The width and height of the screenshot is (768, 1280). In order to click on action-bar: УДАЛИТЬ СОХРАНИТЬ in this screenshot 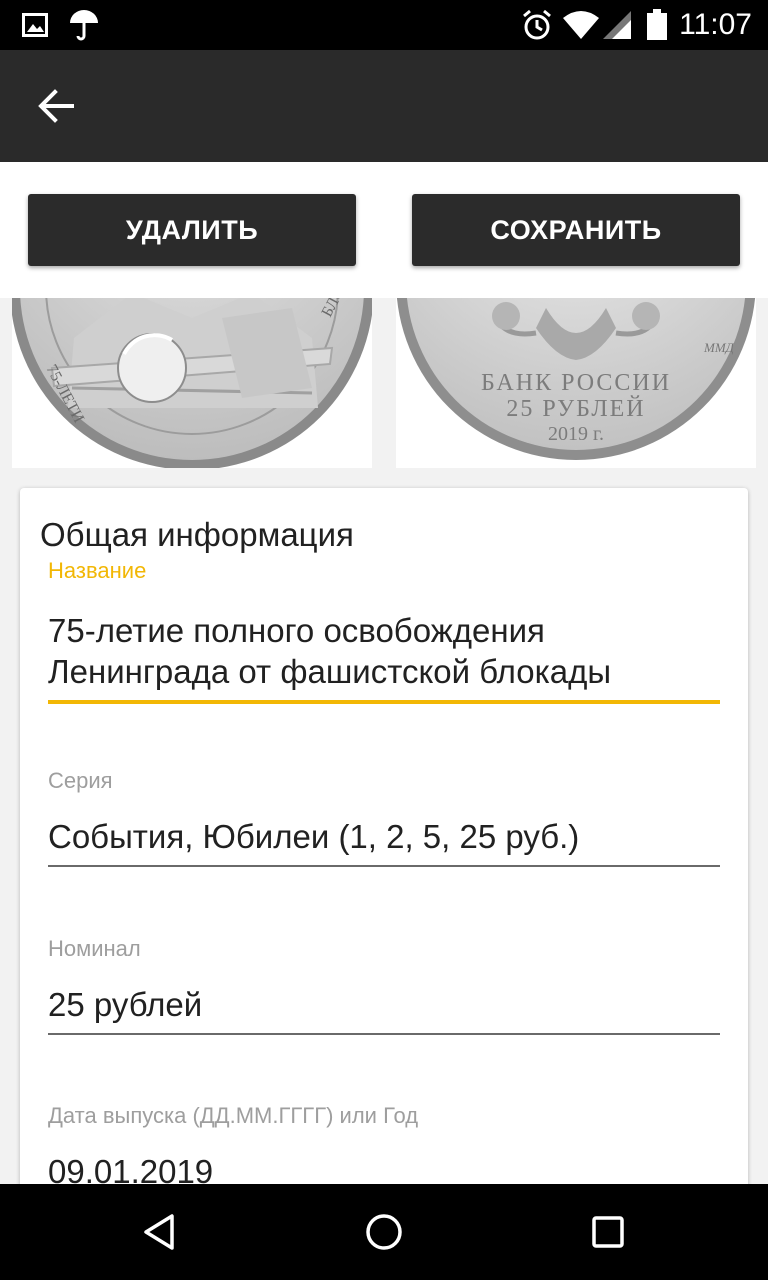, I will do `click(384, 230)`.